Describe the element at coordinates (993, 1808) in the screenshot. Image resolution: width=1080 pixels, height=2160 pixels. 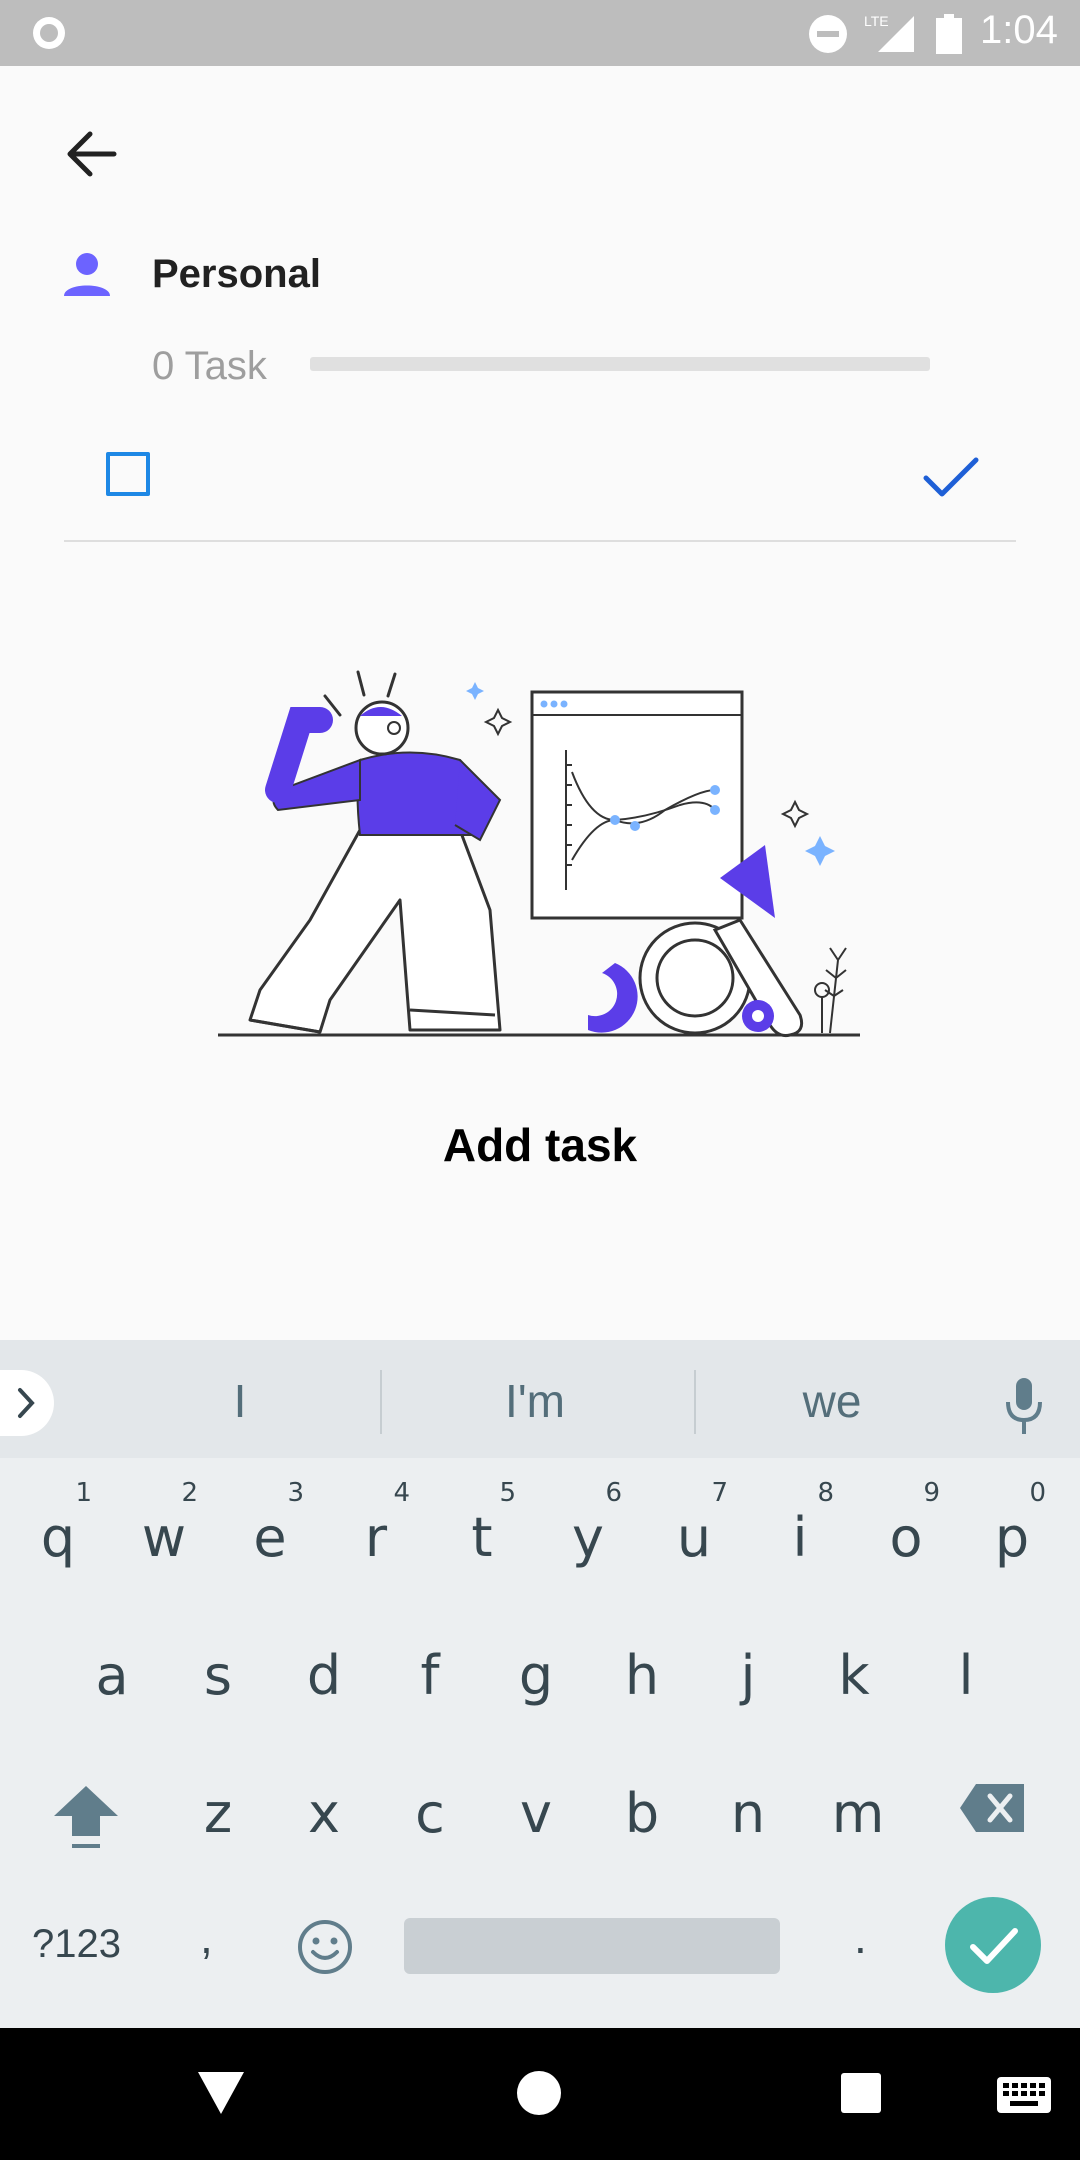
I see `backspace-icon` at that location.